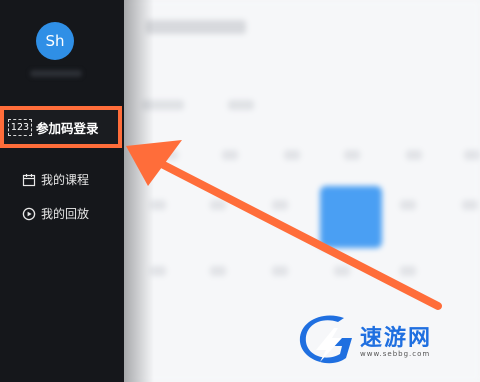  I want to click on username-blurred, so click(56, 73).